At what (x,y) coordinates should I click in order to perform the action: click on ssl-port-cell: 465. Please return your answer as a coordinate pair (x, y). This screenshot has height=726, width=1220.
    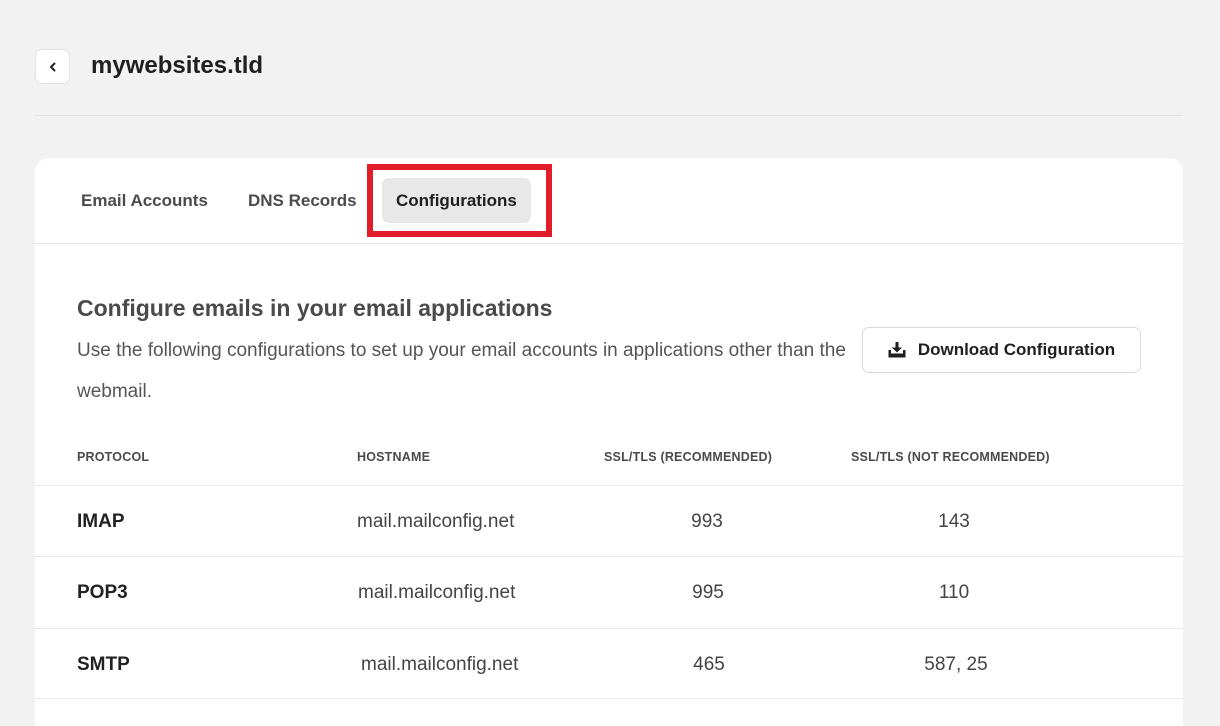
    Looking at the image, I should click on (709, 664).